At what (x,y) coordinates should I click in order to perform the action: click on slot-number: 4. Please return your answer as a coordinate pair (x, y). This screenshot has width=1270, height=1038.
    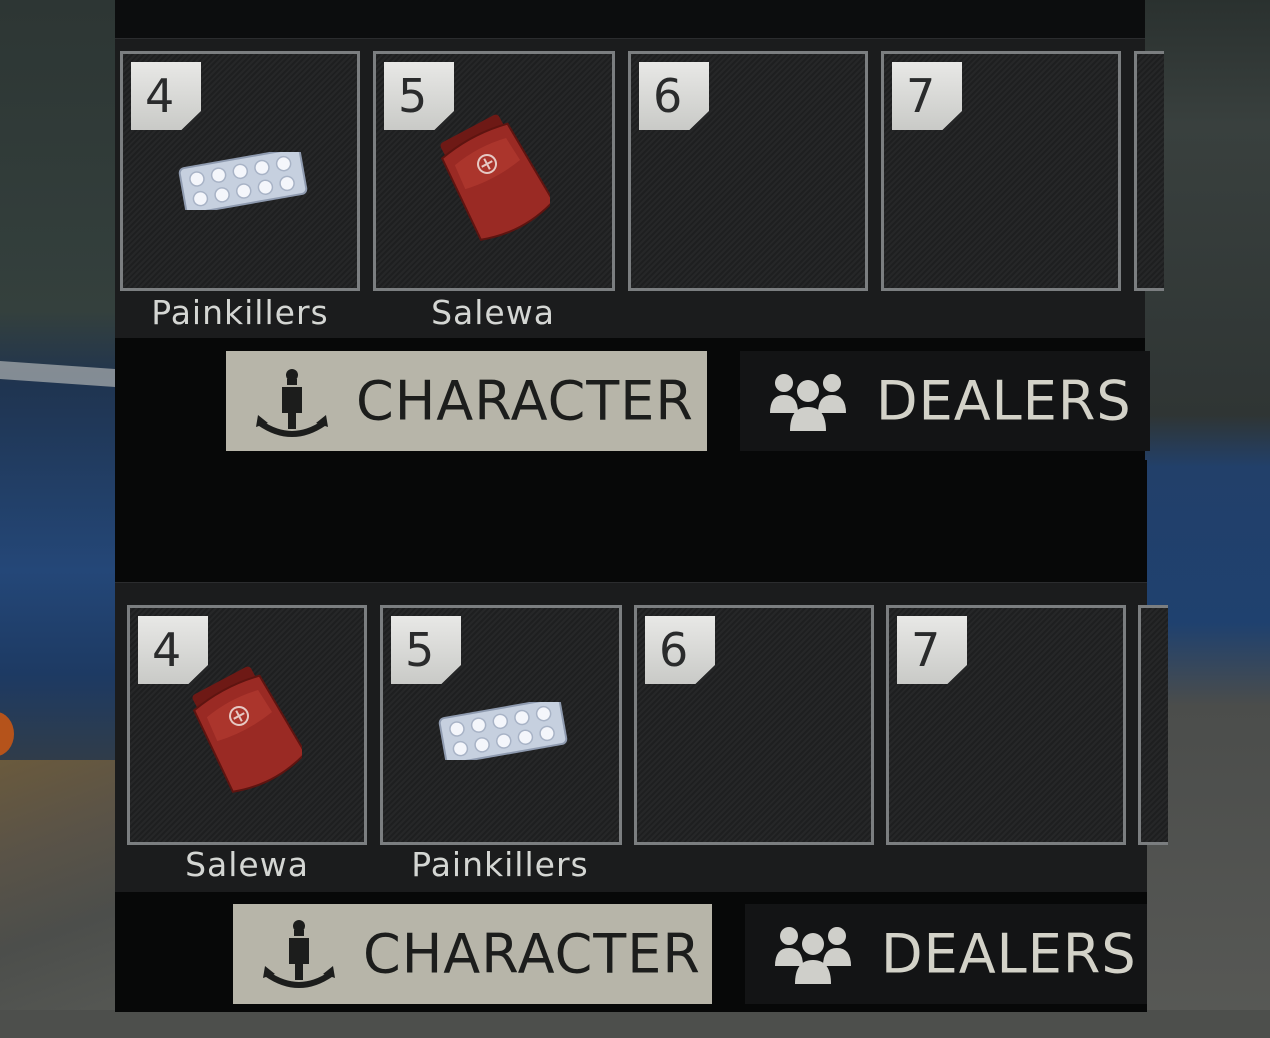
    Looking at the image, I should click on (166, 96).